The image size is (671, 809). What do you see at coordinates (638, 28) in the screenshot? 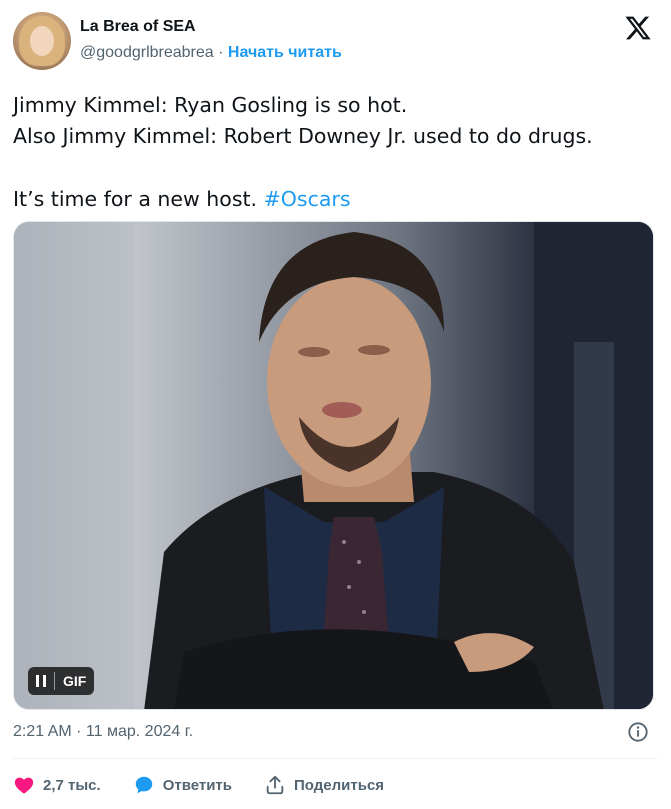
I see `x-logo-icon` at bounding box center [638, 28].